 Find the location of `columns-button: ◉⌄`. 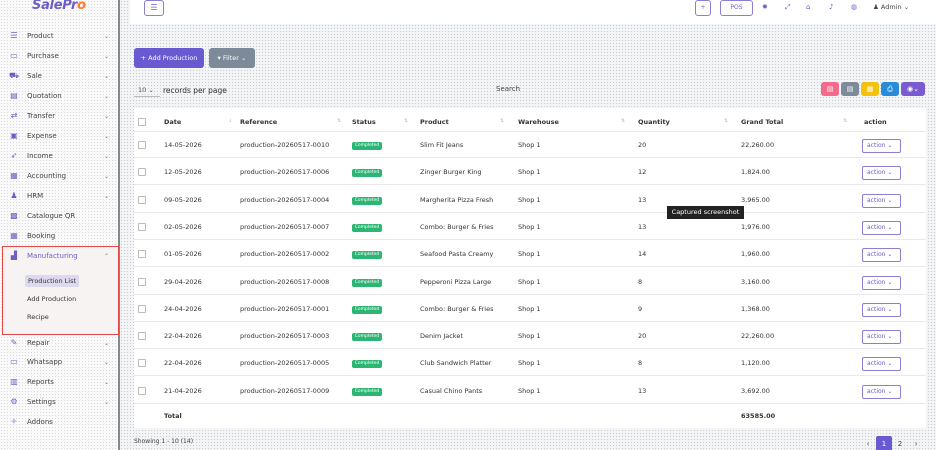

columns-button: ◉⌄ is located at coordinates (913, 89).